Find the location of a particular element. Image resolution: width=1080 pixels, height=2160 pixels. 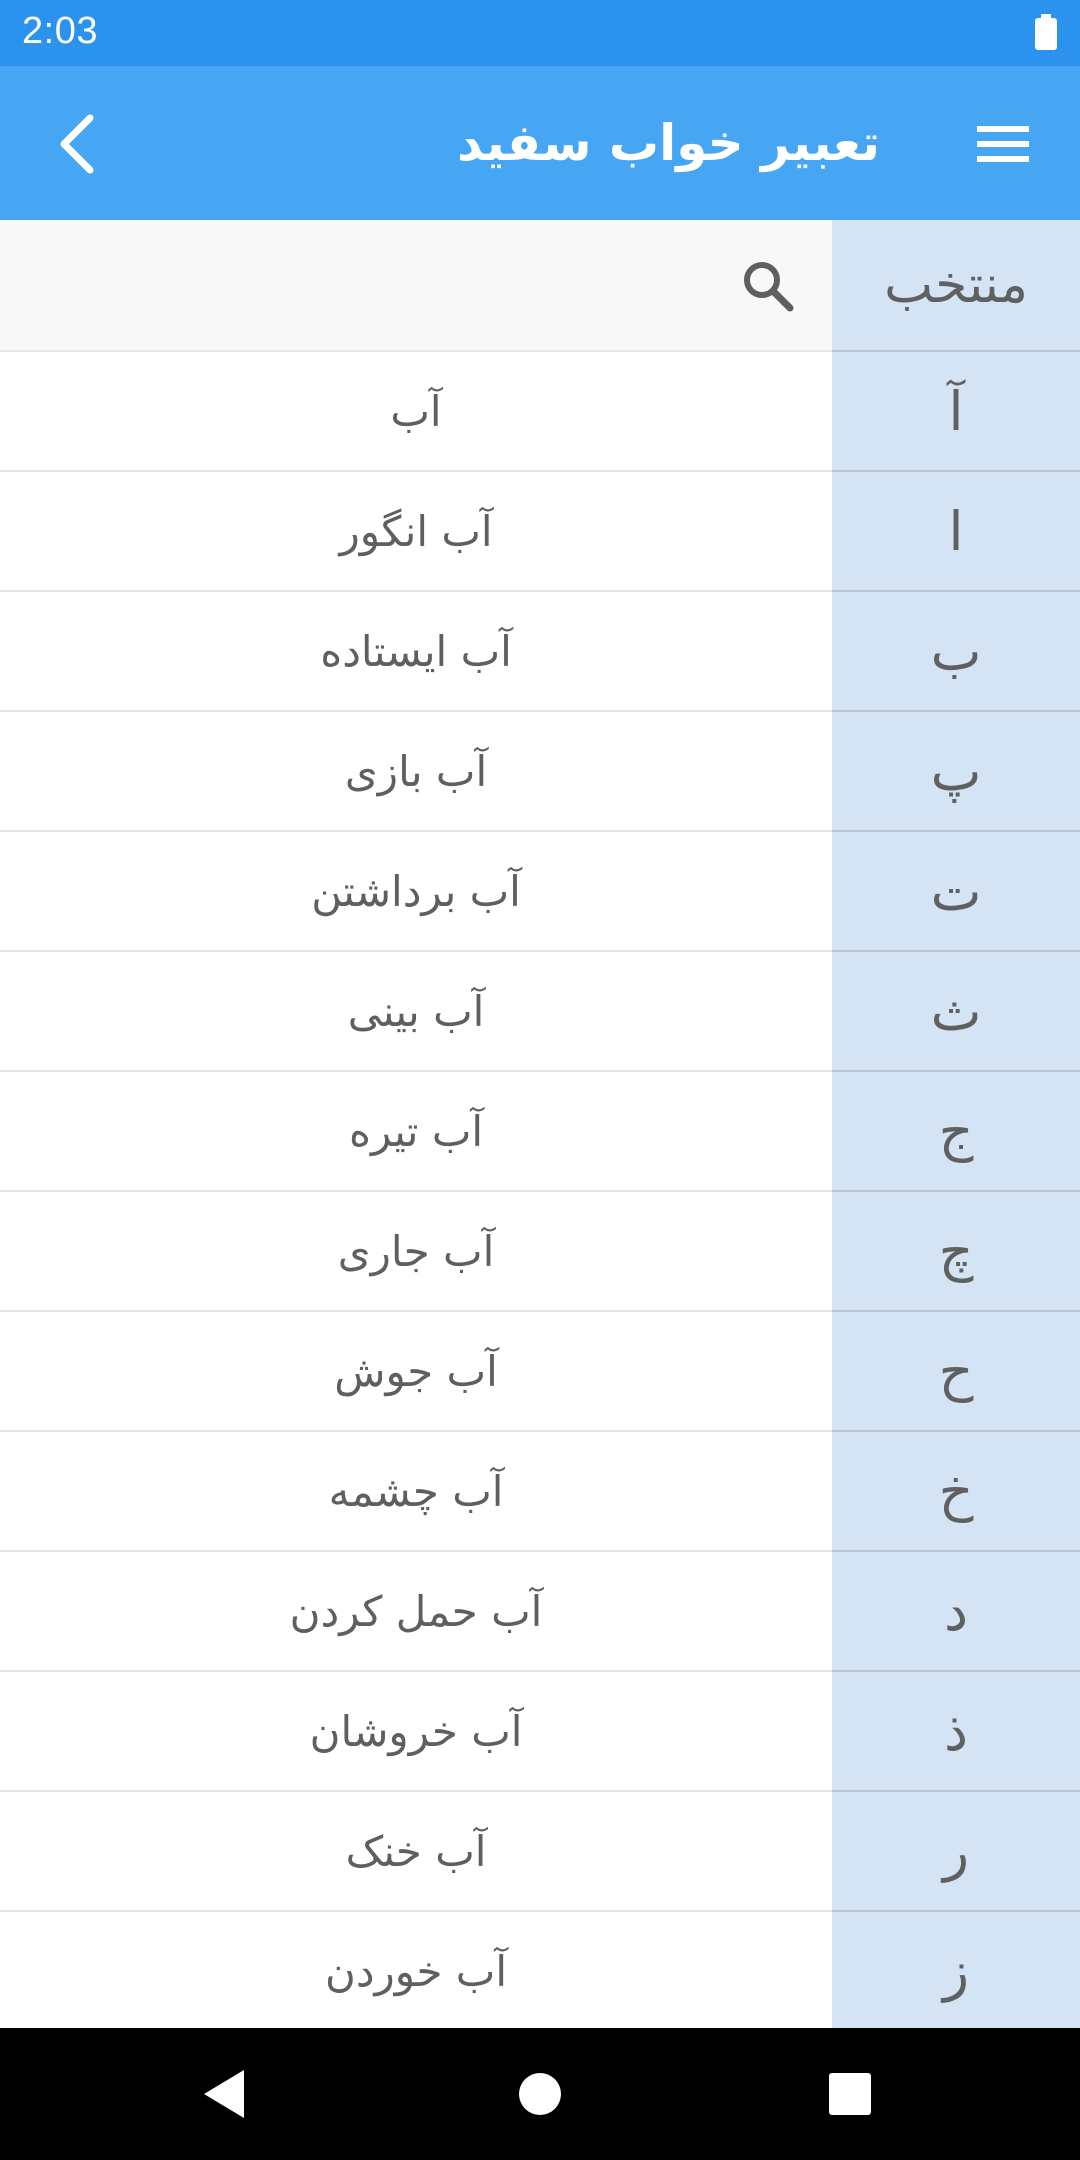

triangle-back-icon is located at coordinates (224, 2094).